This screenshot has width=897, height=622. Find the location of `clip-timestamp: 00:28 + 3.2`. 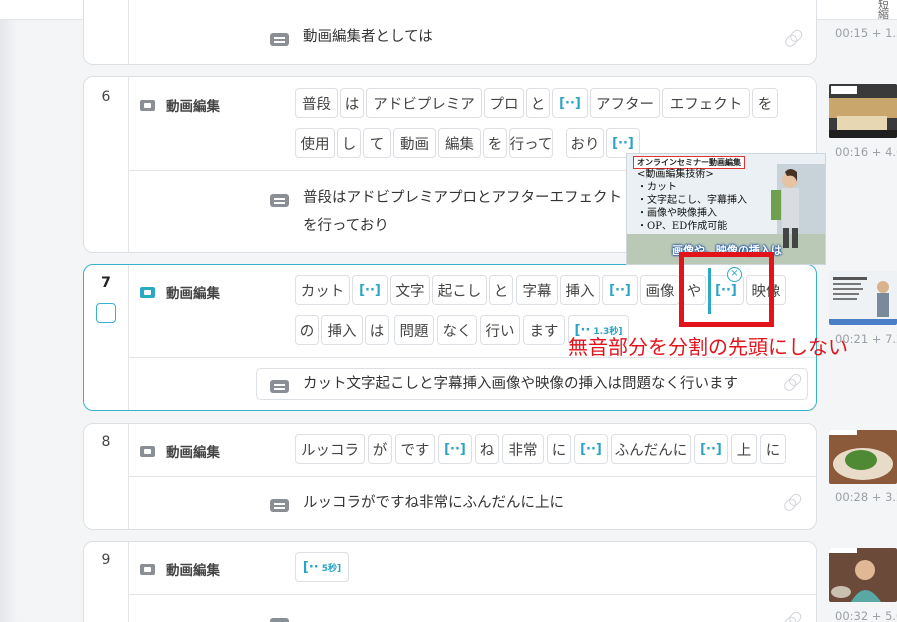

clip-timestamp: 00:28 + 3.2 is located at coordinates (866, 497).